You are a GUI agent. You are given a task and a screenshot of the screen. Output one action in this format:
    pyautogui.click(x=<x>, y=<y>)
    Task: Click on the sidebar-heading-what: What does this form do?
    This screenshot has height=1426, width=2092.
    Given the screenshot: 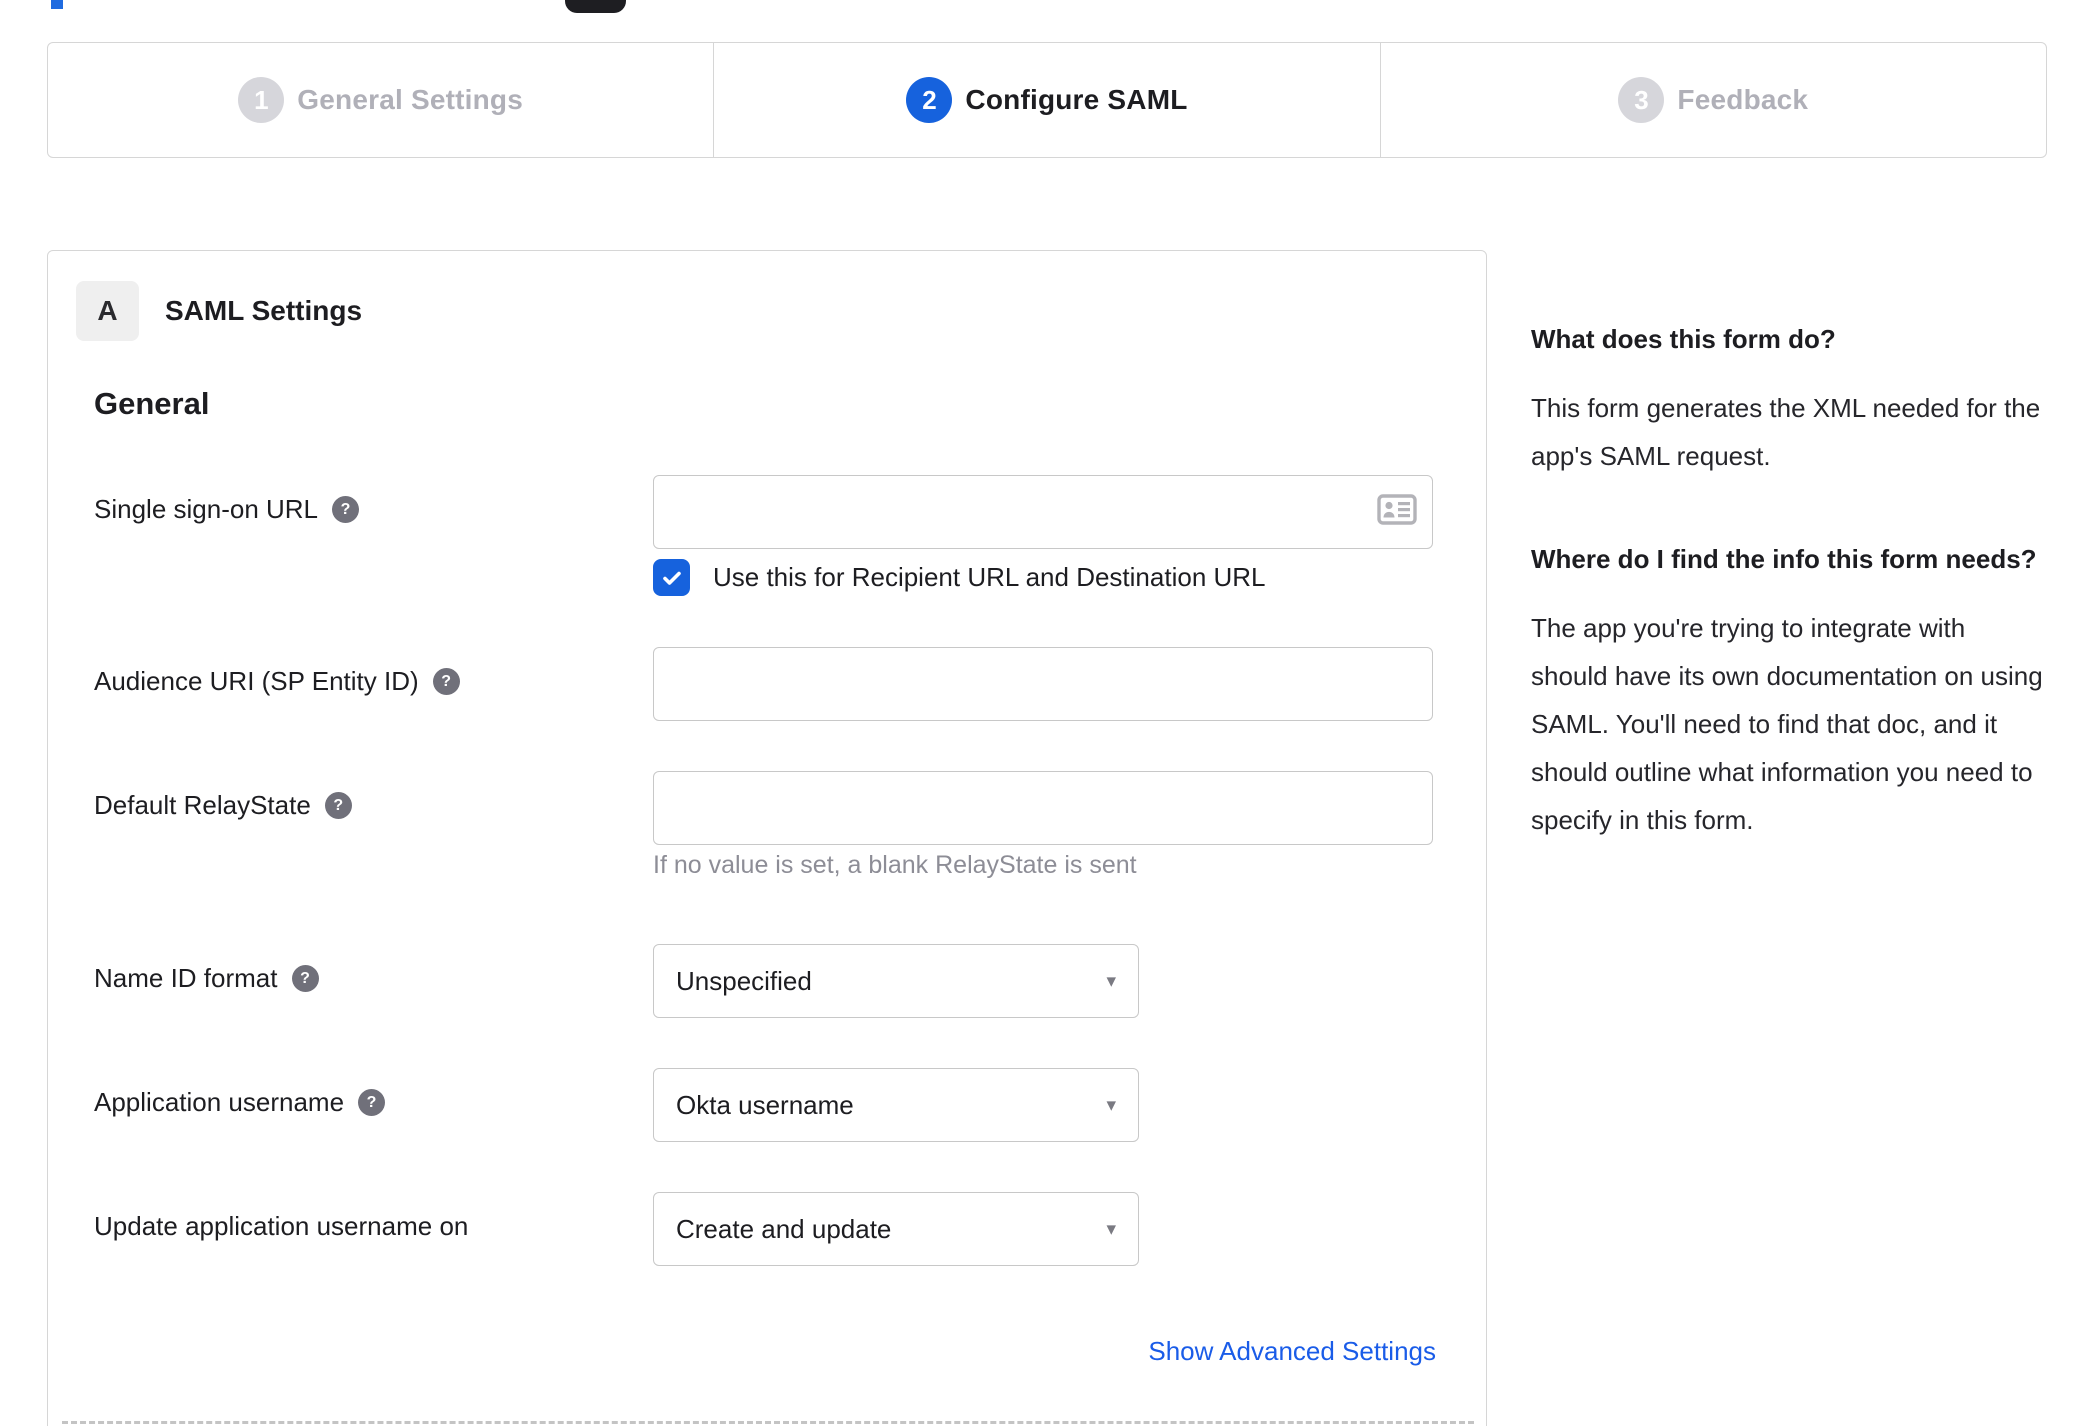 What is the action you would take?
    pyautogui.click(x=1683, y=339)
    